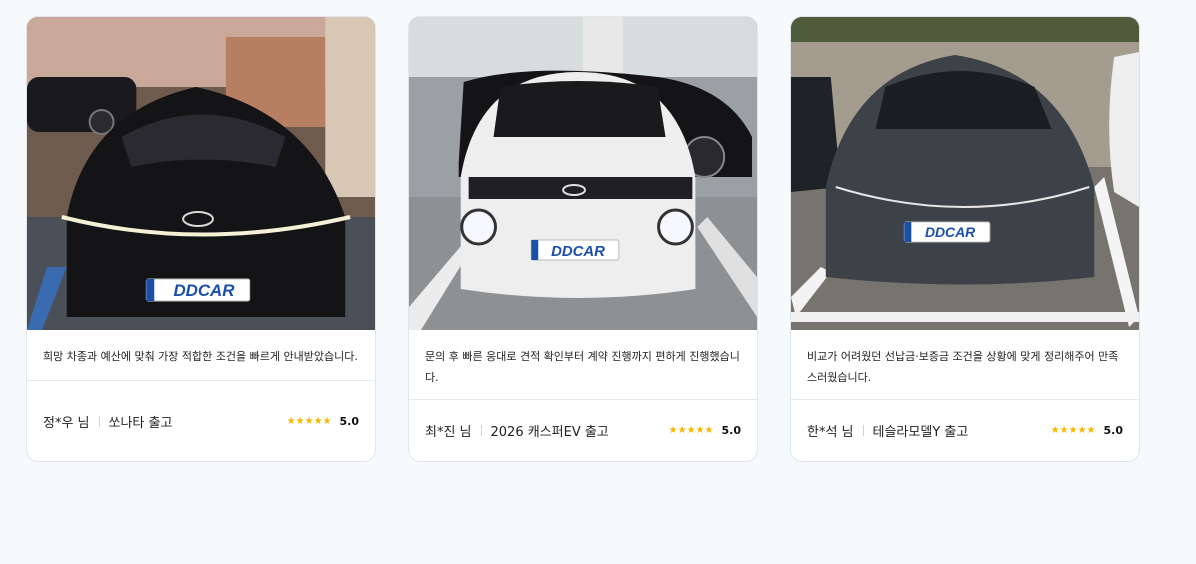  I want to click on reviewer-name: 정*우 님, so click(66, 423).